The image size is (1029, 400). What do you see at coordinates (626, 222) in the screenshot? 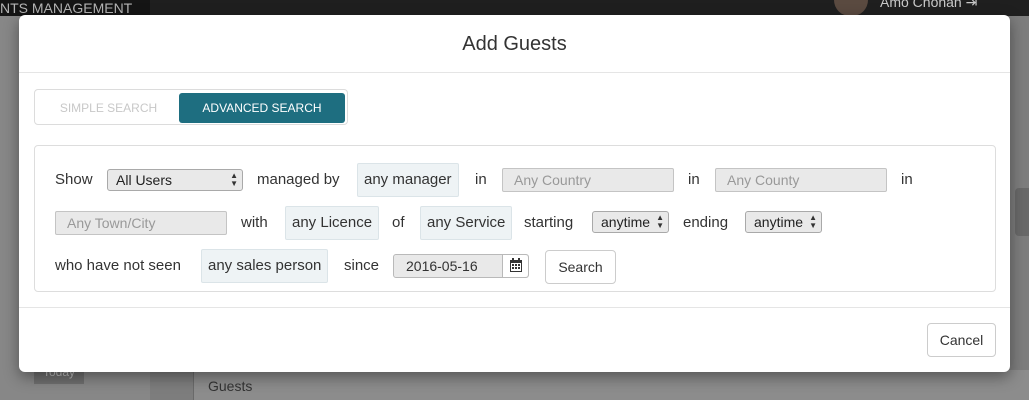
I see `starting-select-value: anytime` at bounding box center [626, 222].